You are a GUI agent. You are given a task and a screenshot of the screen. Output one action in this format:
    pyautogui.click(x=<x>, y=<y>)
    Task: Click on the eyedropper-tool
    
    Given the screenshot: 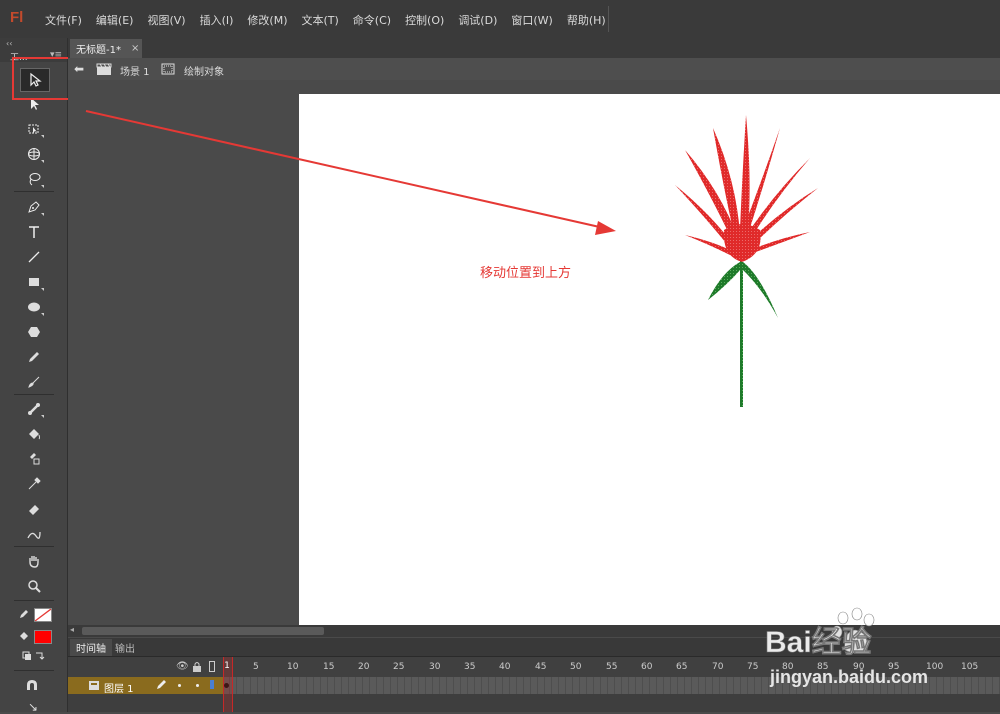 What is the action you would take?
    pyautogui.click(x=34, y=484)
    